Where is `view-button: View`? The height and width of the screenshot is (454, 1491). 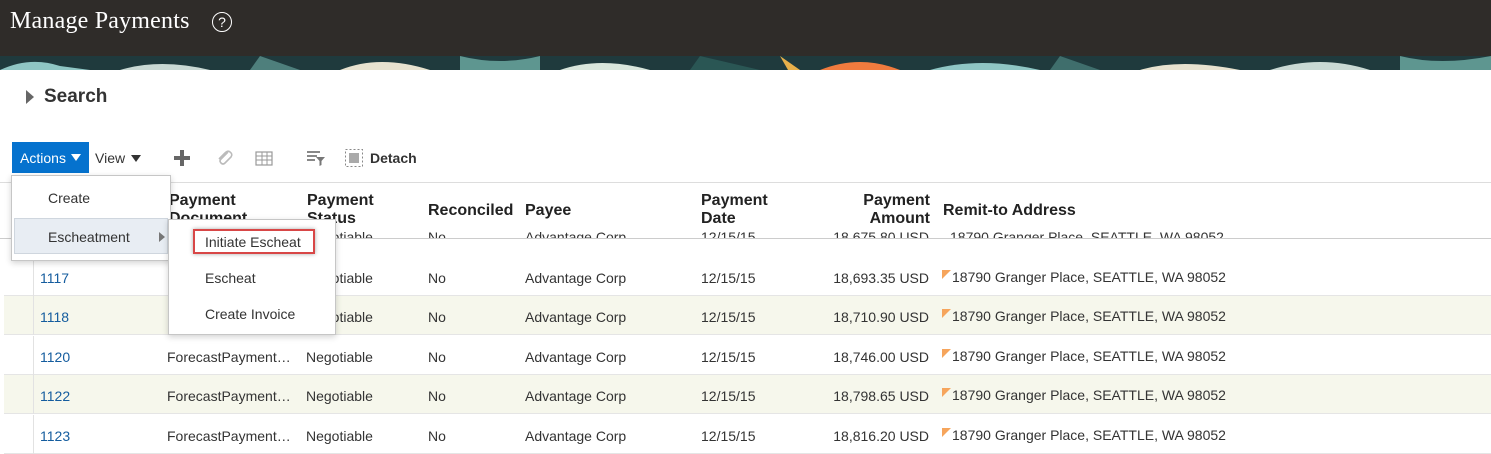 view-button: View is located at coordinates (118, 158).